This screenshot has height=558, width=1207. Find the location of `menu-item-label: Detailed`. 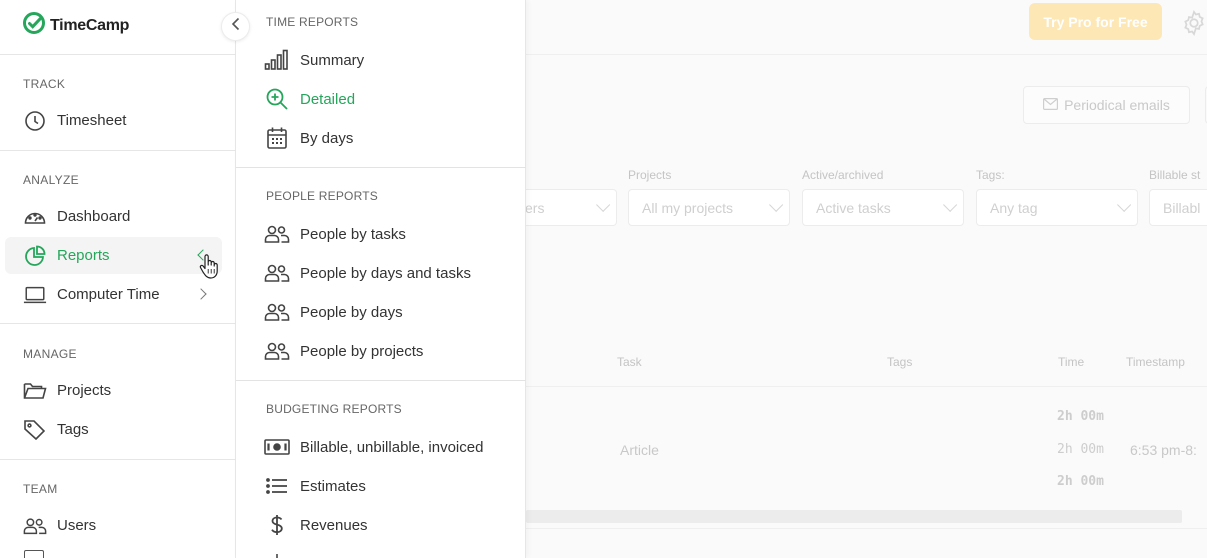

menu-item-label: Detailed is located at coordinates (328, 99).